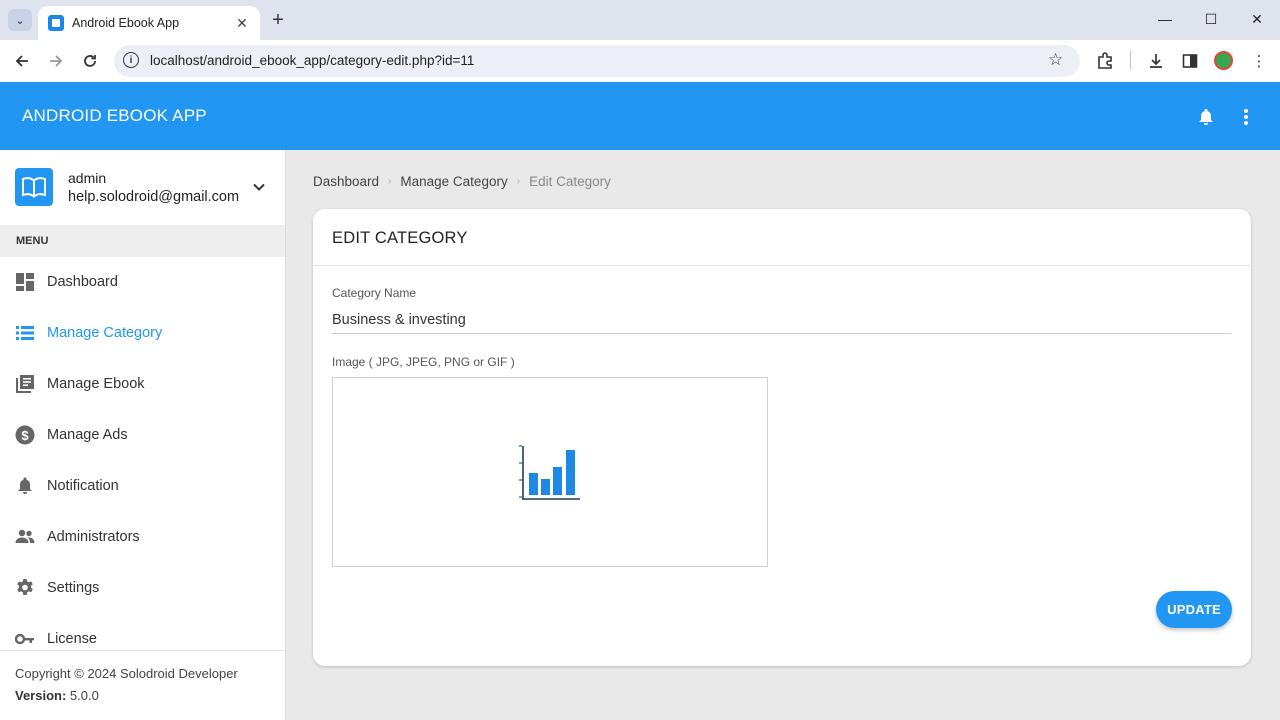 This screenshot has height=720, width=1280. Describe the element at coordinates (278, 20) in the screenshot. I see `new-tab-button: +` at that location.